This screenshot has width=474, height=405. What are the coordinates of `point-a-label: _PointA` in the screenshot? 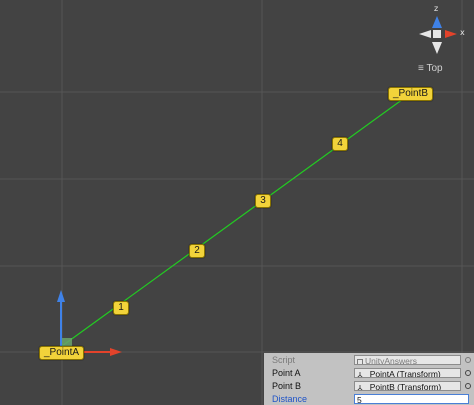 It's located at (62, 353).